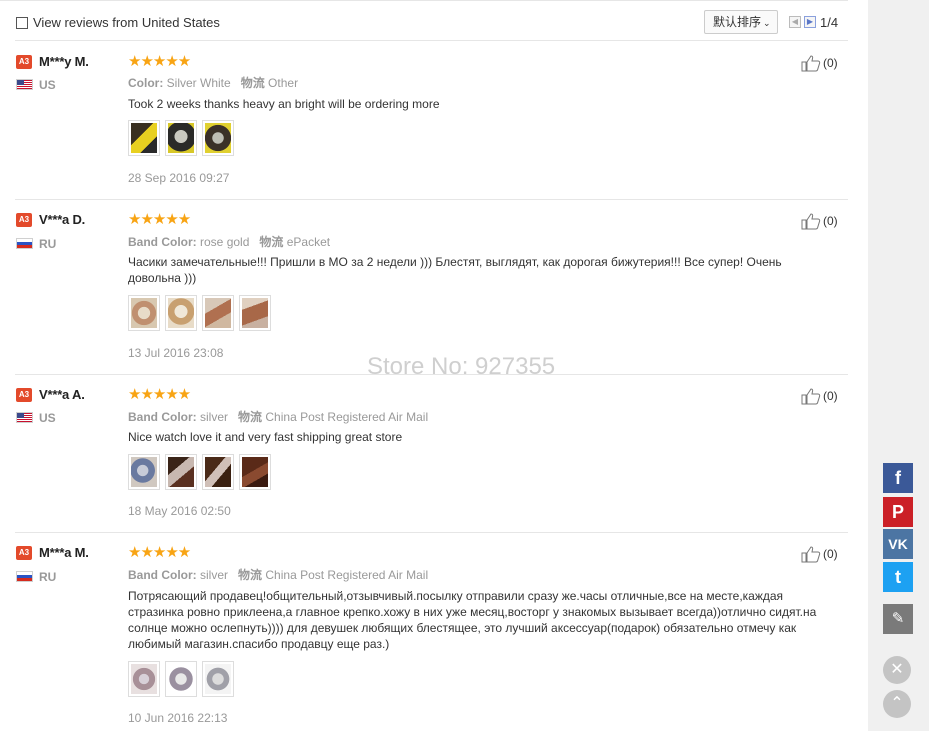  What do you see at coordinates (126, 22) in the screenshot?
I see `filter-us-label: View reviews from United States` at bounding box center [126, 22].